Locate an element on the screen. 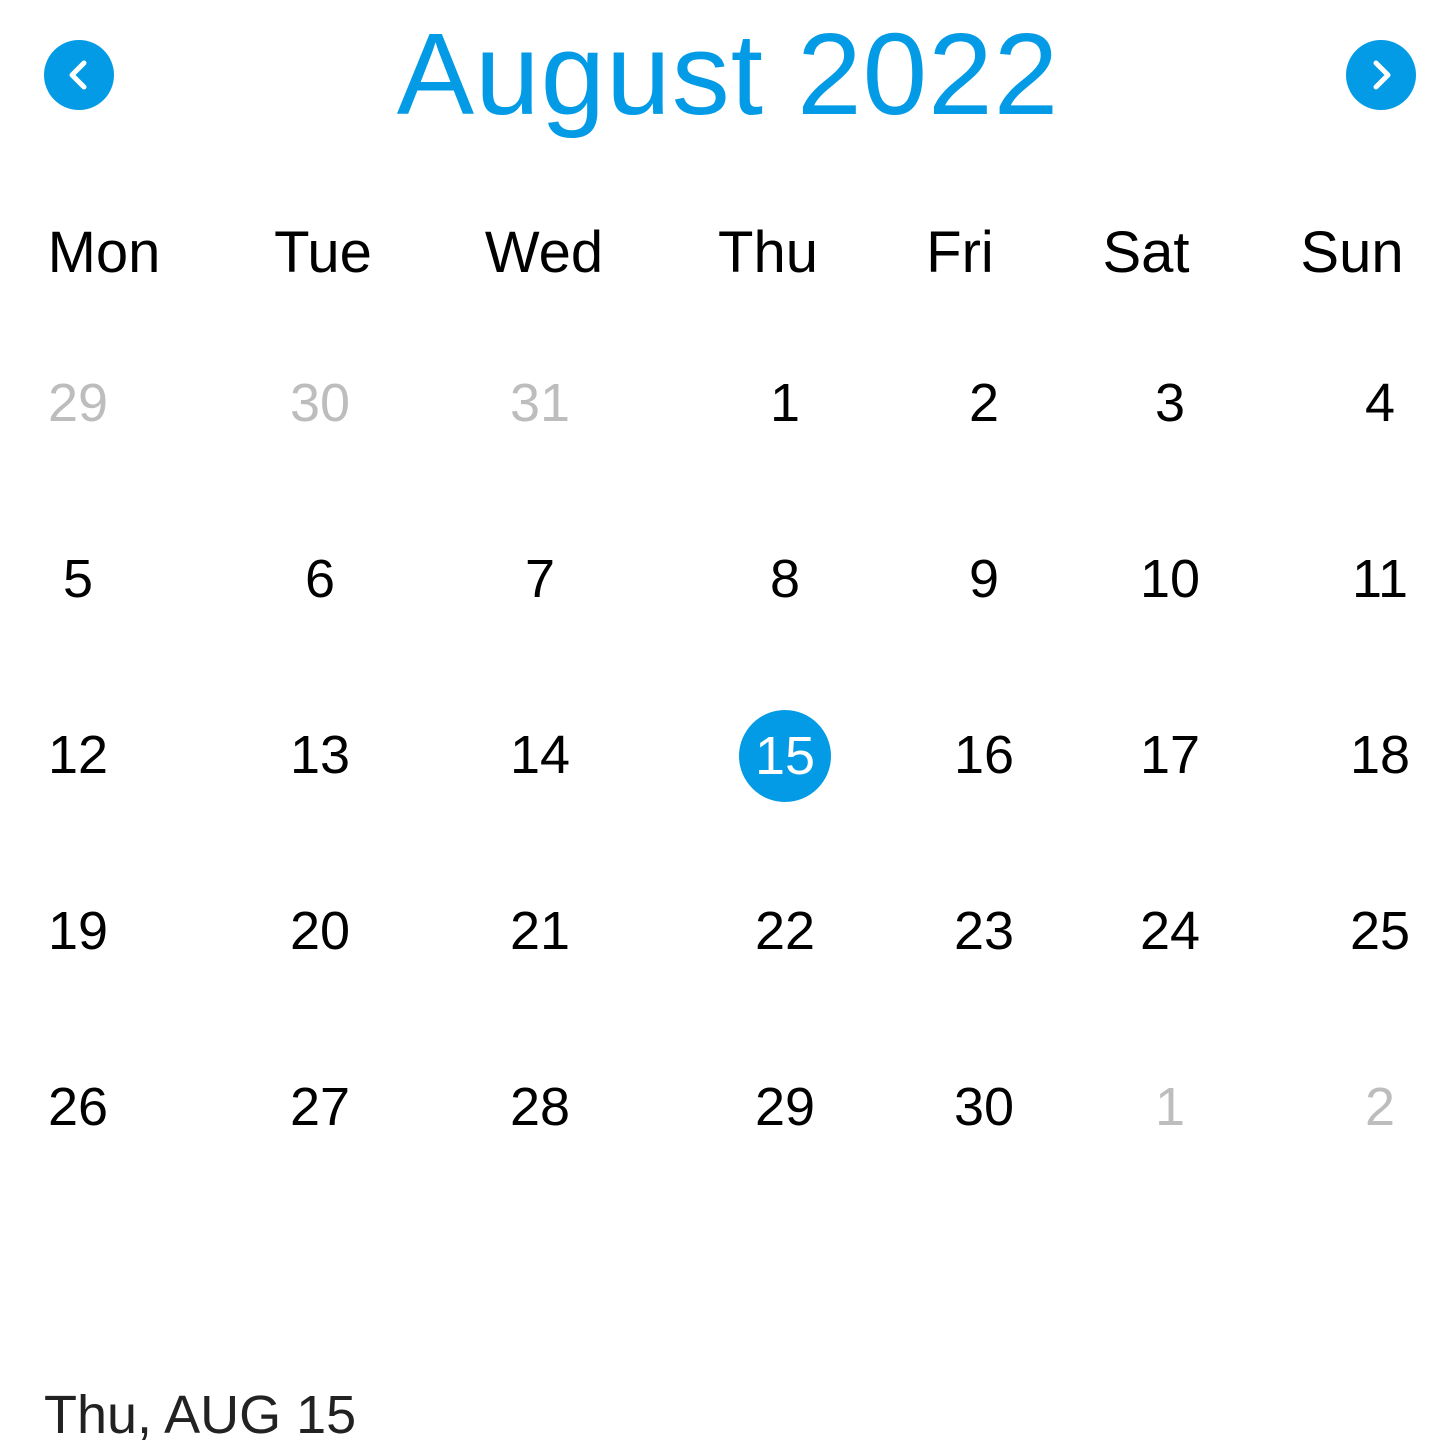  weekday-label-mon: Mon is located at coordinates (104, 252).